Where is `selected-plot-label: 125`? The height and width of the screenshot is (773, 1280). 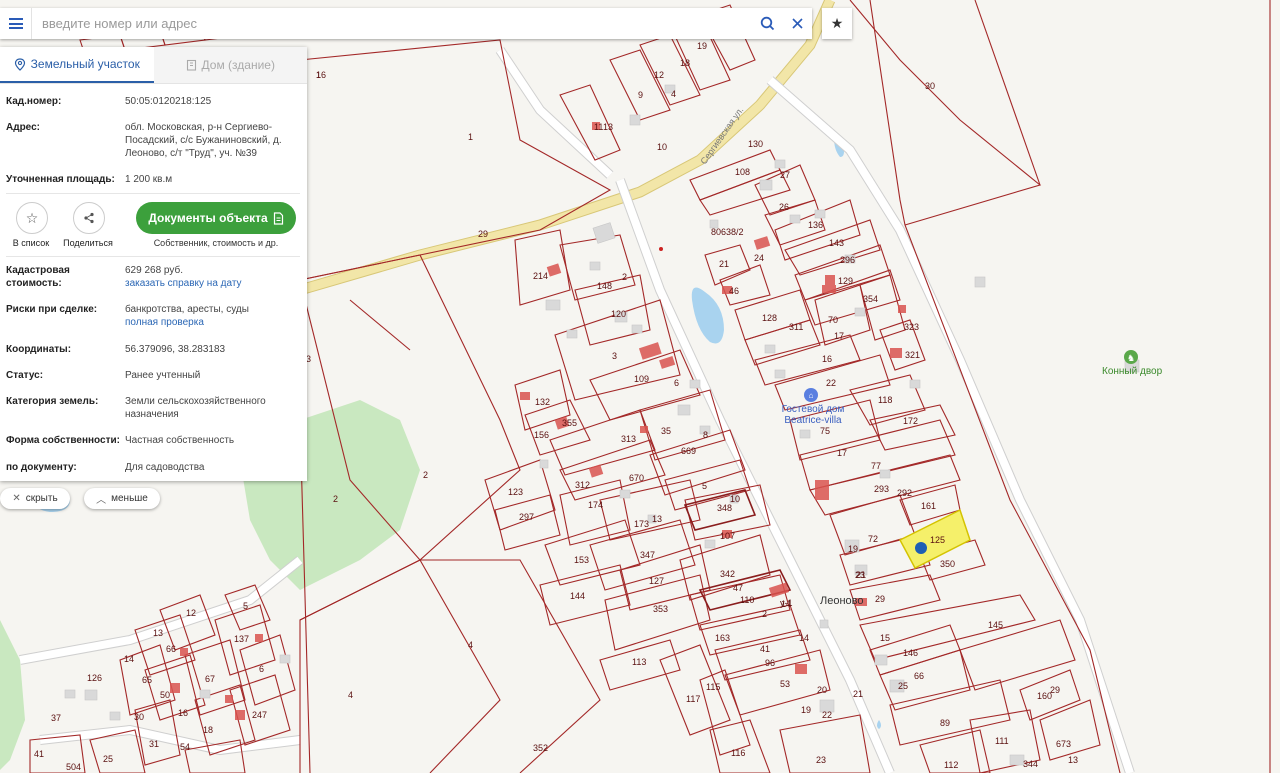 selected-plot-label: 125 is located at coordinates (937, 540).